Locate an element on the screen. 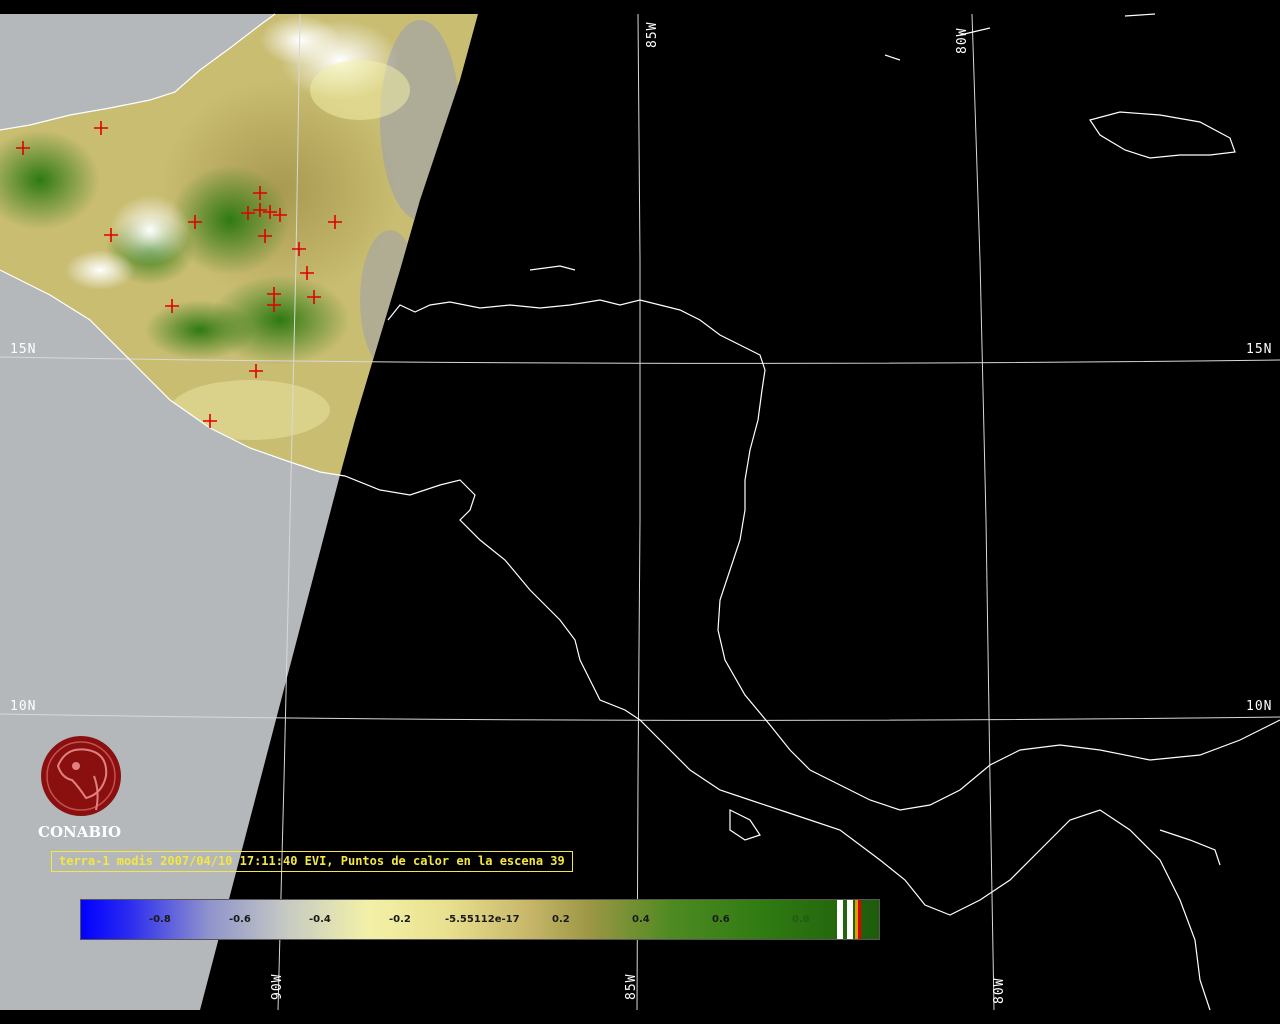 The height and width of the screenshot is (1024, 1280). colorbar-tick: 0.4 is located at coordinates (641, 919).